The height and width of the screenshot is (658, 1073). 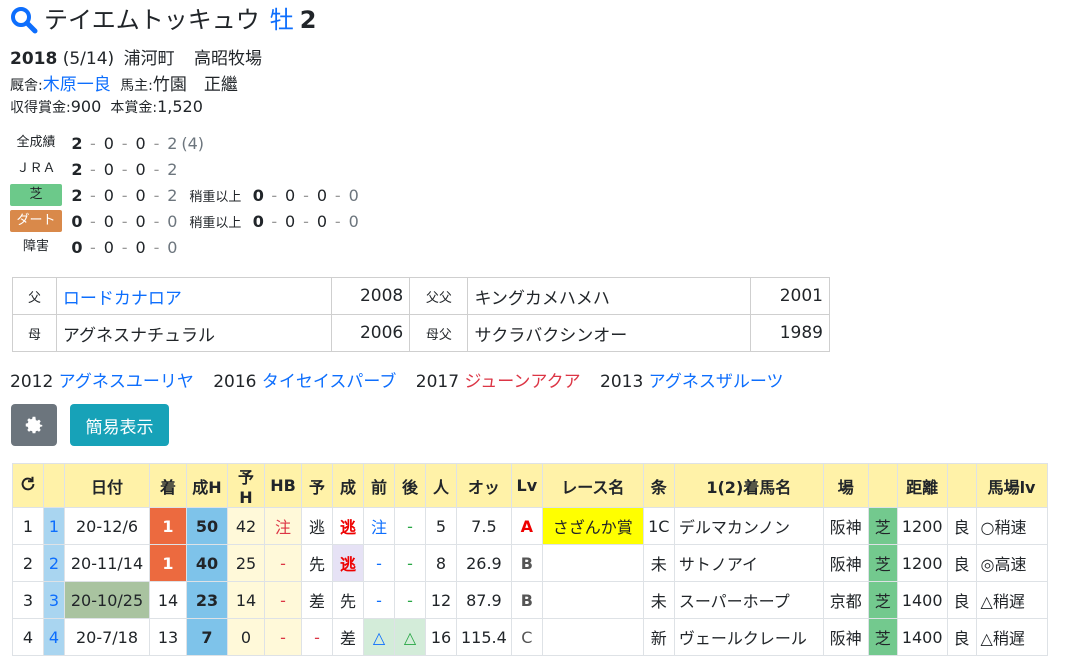 I want to click on record-label: ＪＲＡ, so click(x=36, y=168).